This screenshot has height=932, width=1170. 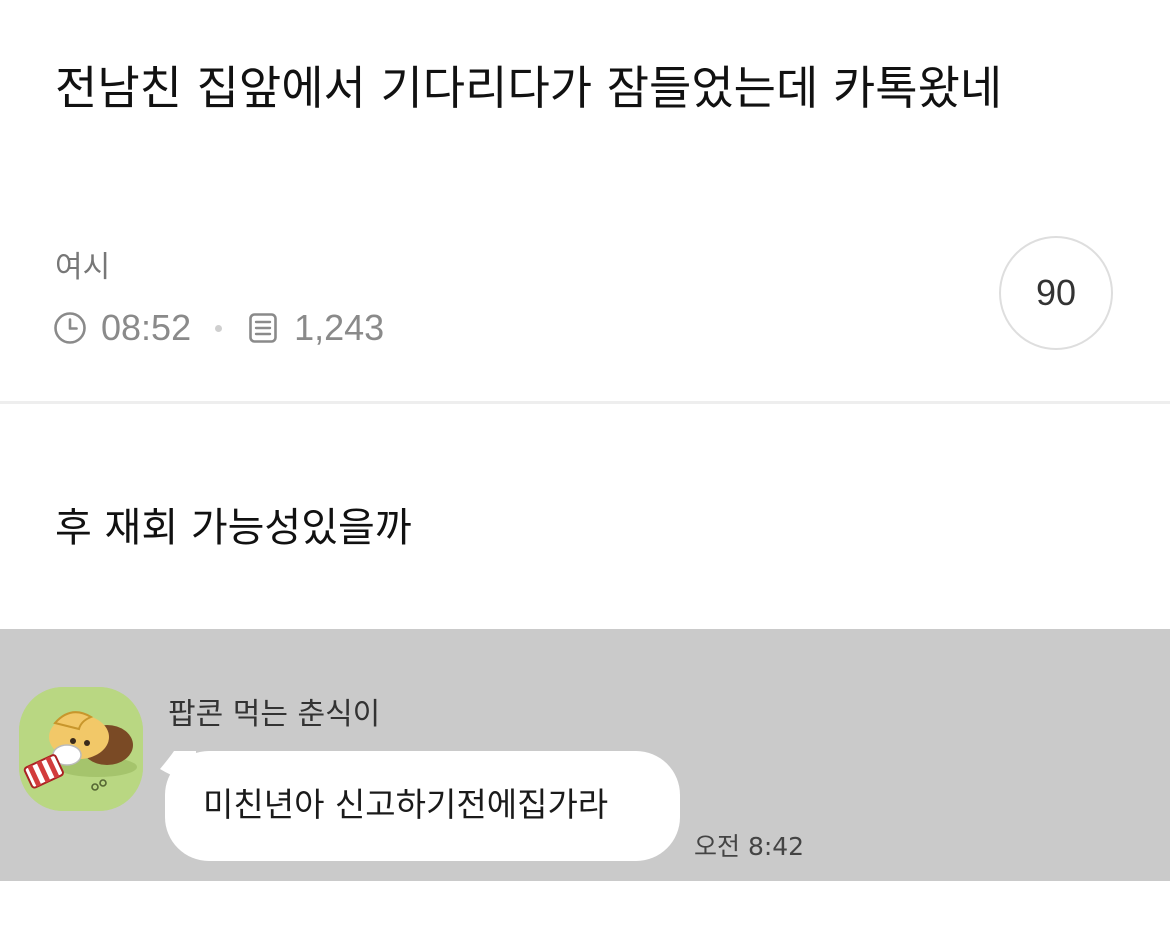 I want to click on post-title: 전남친 집앞에서 기다리다가 잠들었는데 카톡왔네, so click(x=529, y=88).